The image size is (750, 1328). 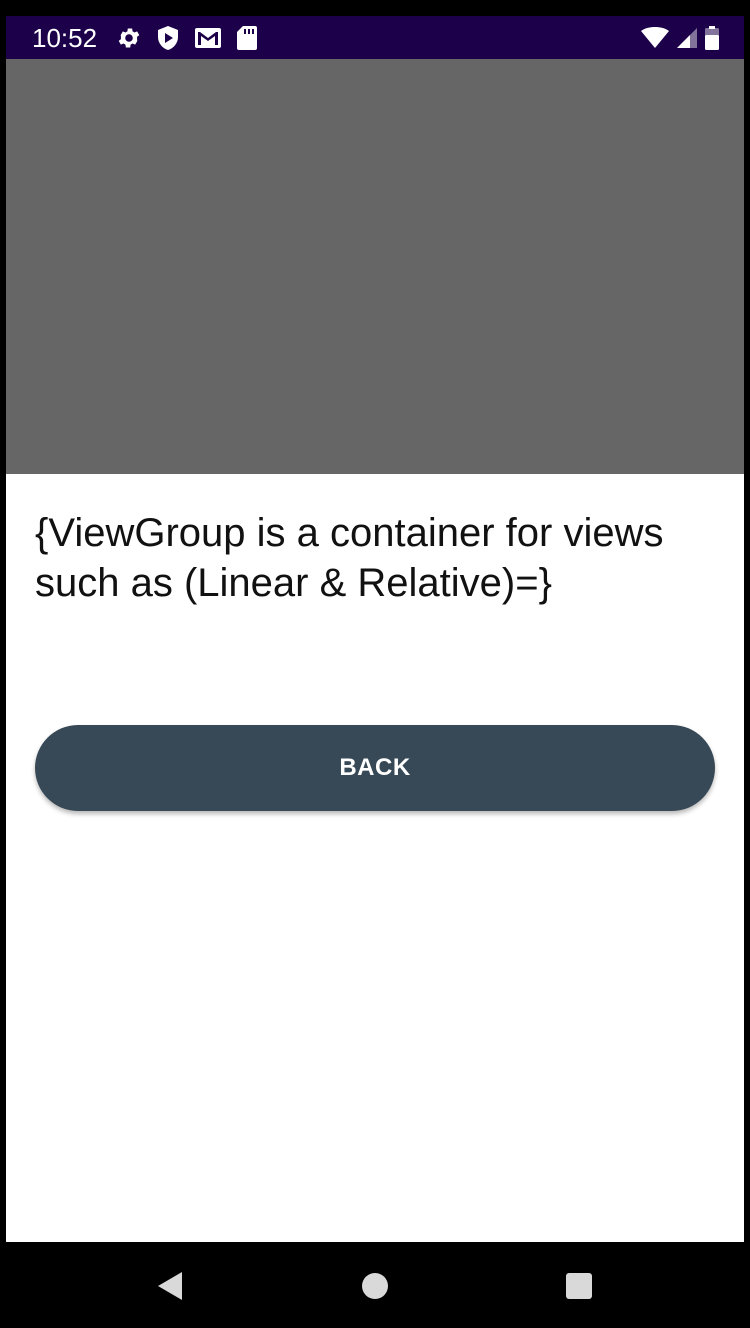 What do you see at coordinates (247, 38) in the screenshot?
I see `sd-card-icon` at bounding box center [247, 38].